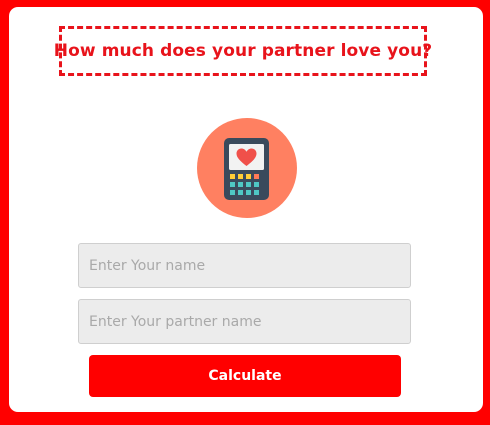  I want to click on partner-name-input, so click(244, 321).